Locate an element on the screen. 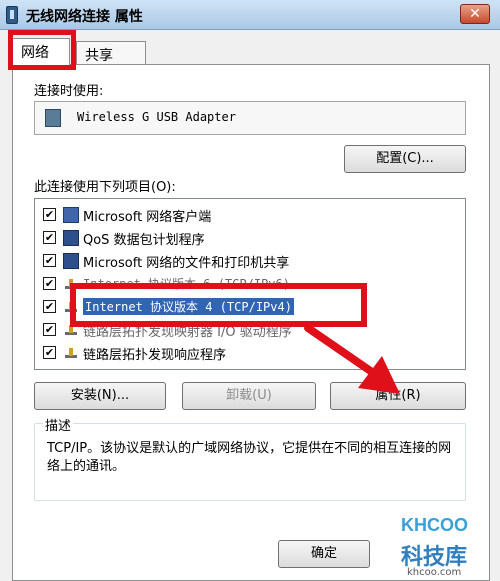 This screenshot has height=581, width=500. adapter-name: Wireless G USB Adapter is located at coordinates (156, 117).